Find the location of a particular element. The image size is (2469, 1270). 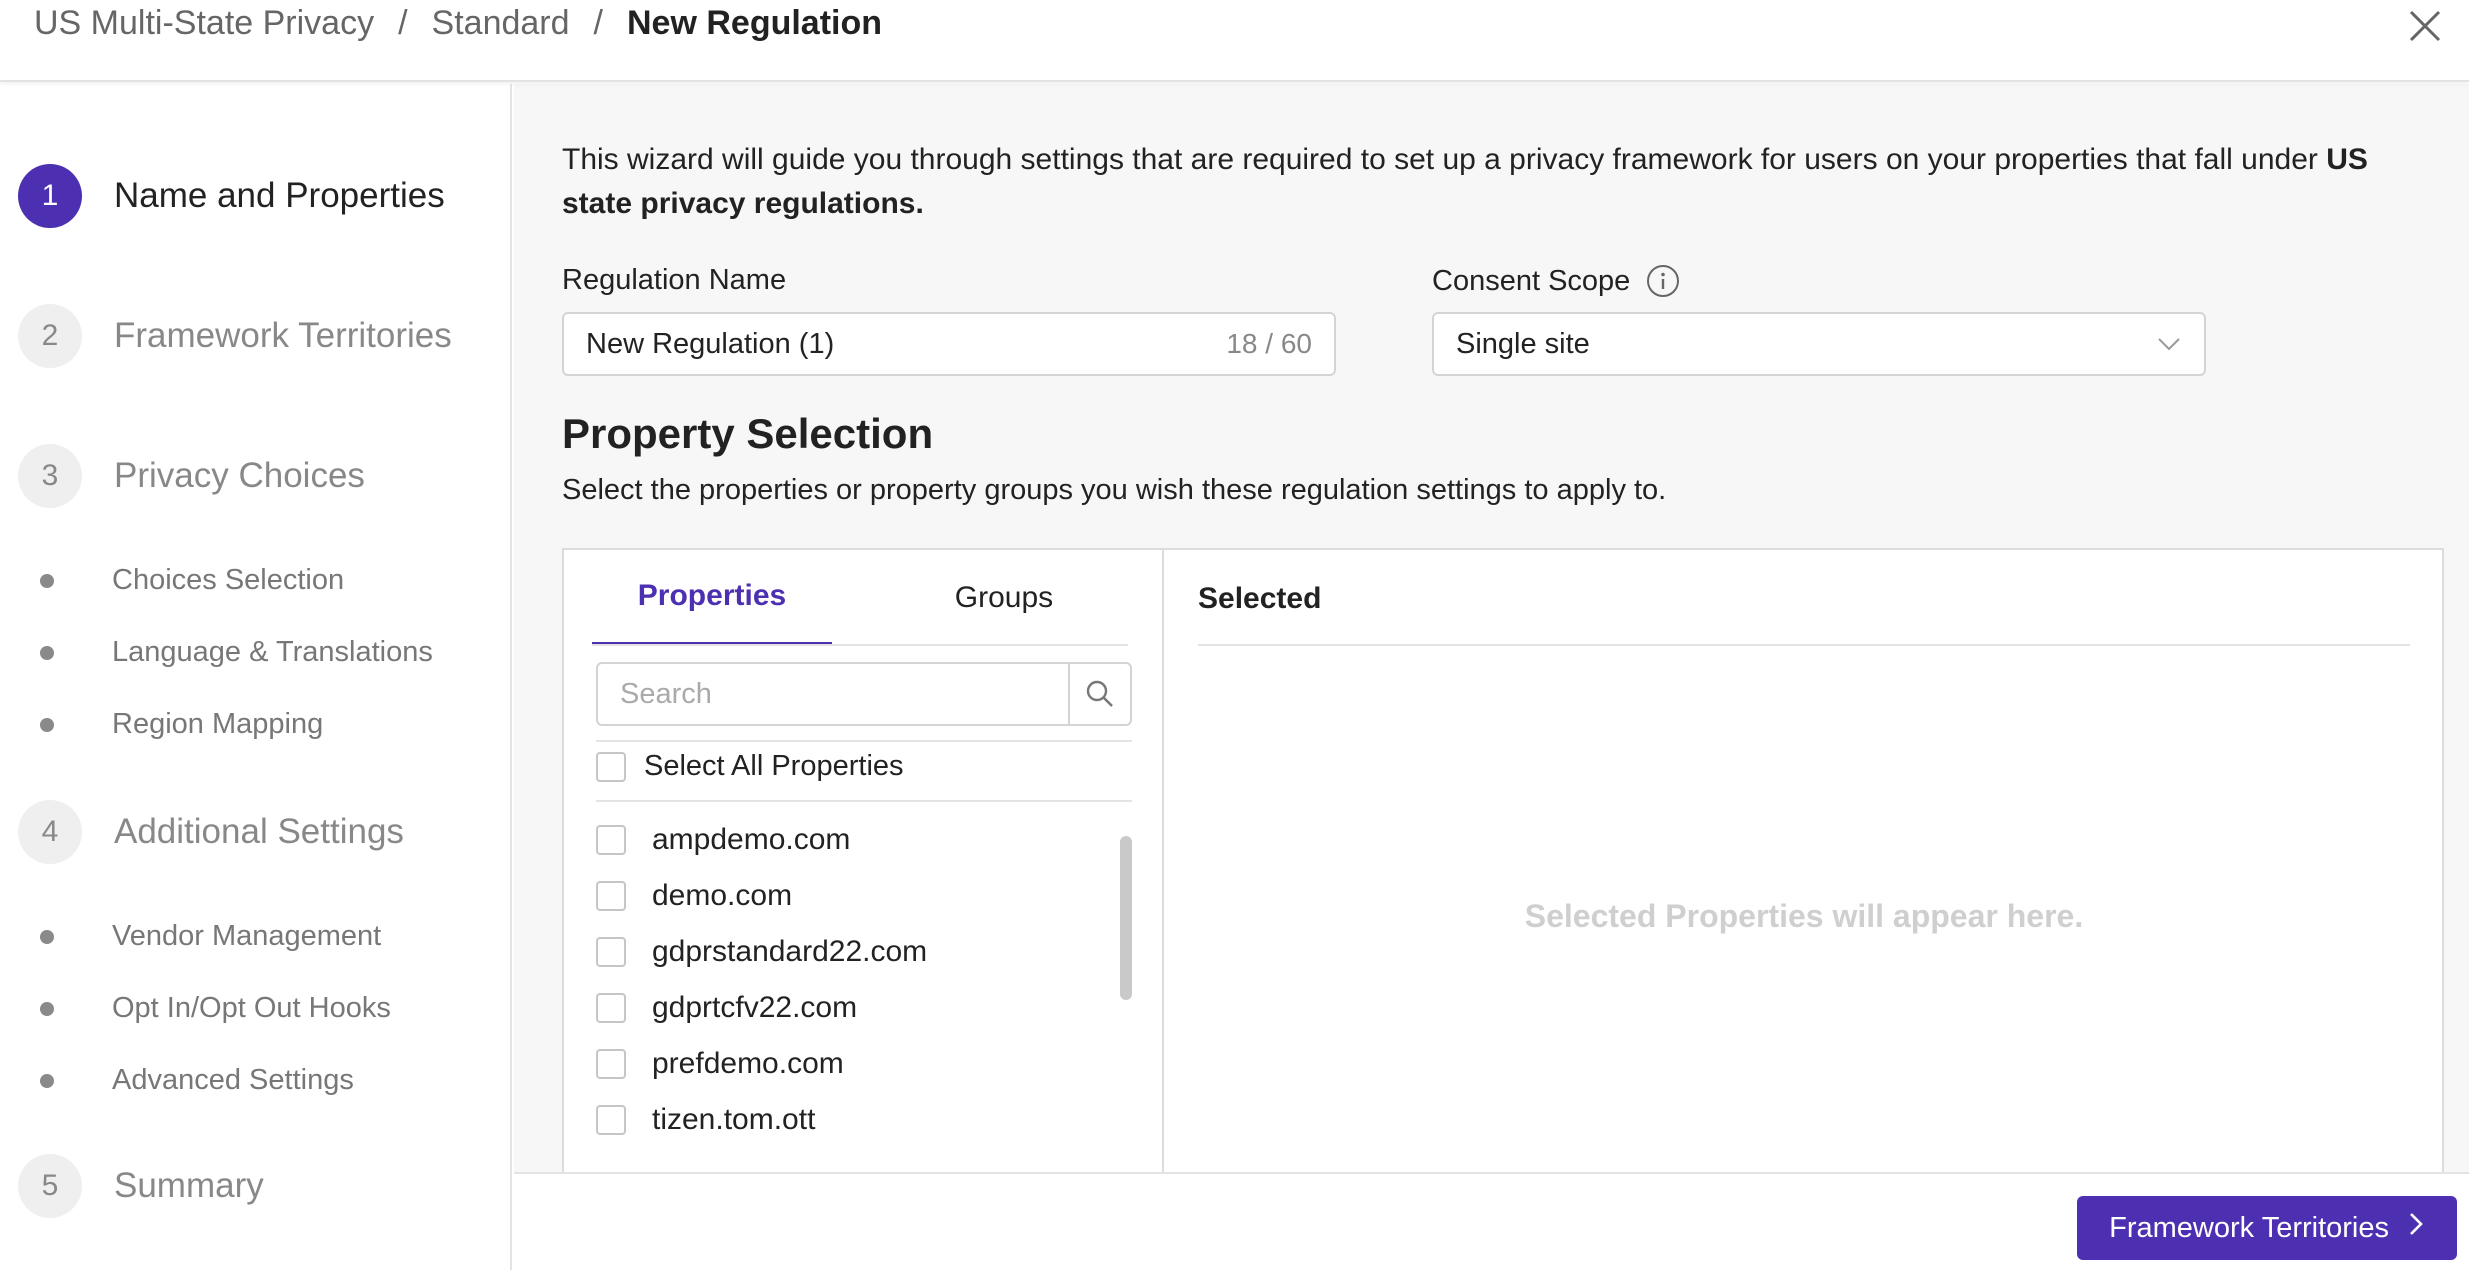

available-properties-pane: Properties Groups Select All Properties is located at coordinates (864, 861).